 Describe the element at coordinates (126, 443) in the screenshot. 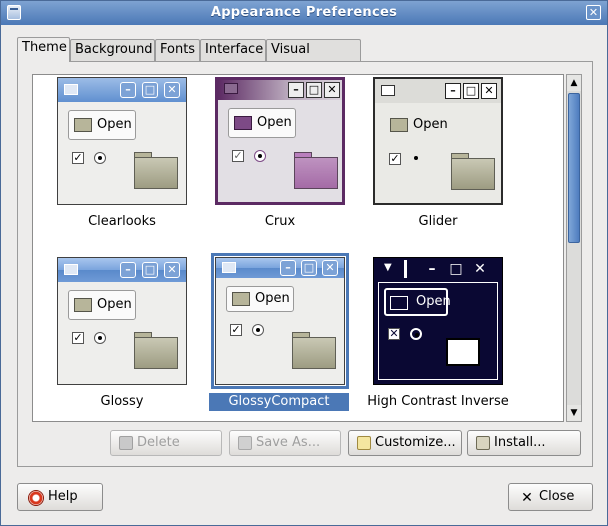

I see `trash-icon` at that location.